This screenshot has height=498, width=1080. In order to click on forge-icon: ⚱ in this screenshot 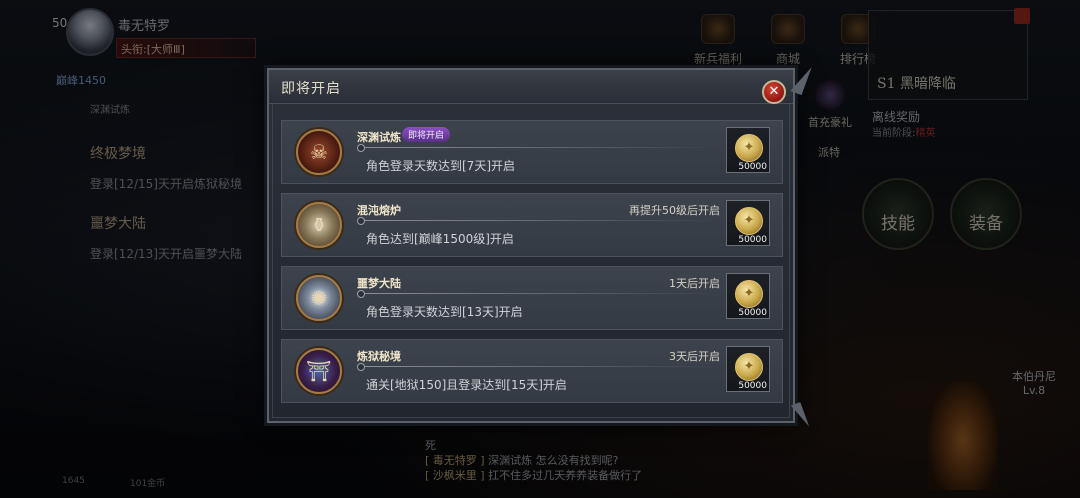, I will do `click(319, 225)`.